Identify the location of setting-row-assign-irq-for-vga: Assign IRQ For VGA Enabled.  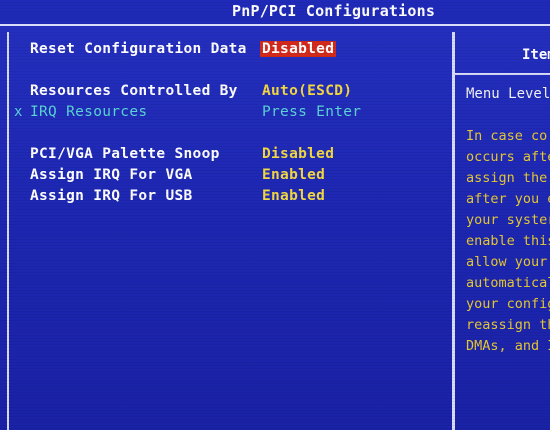
(226, 177).